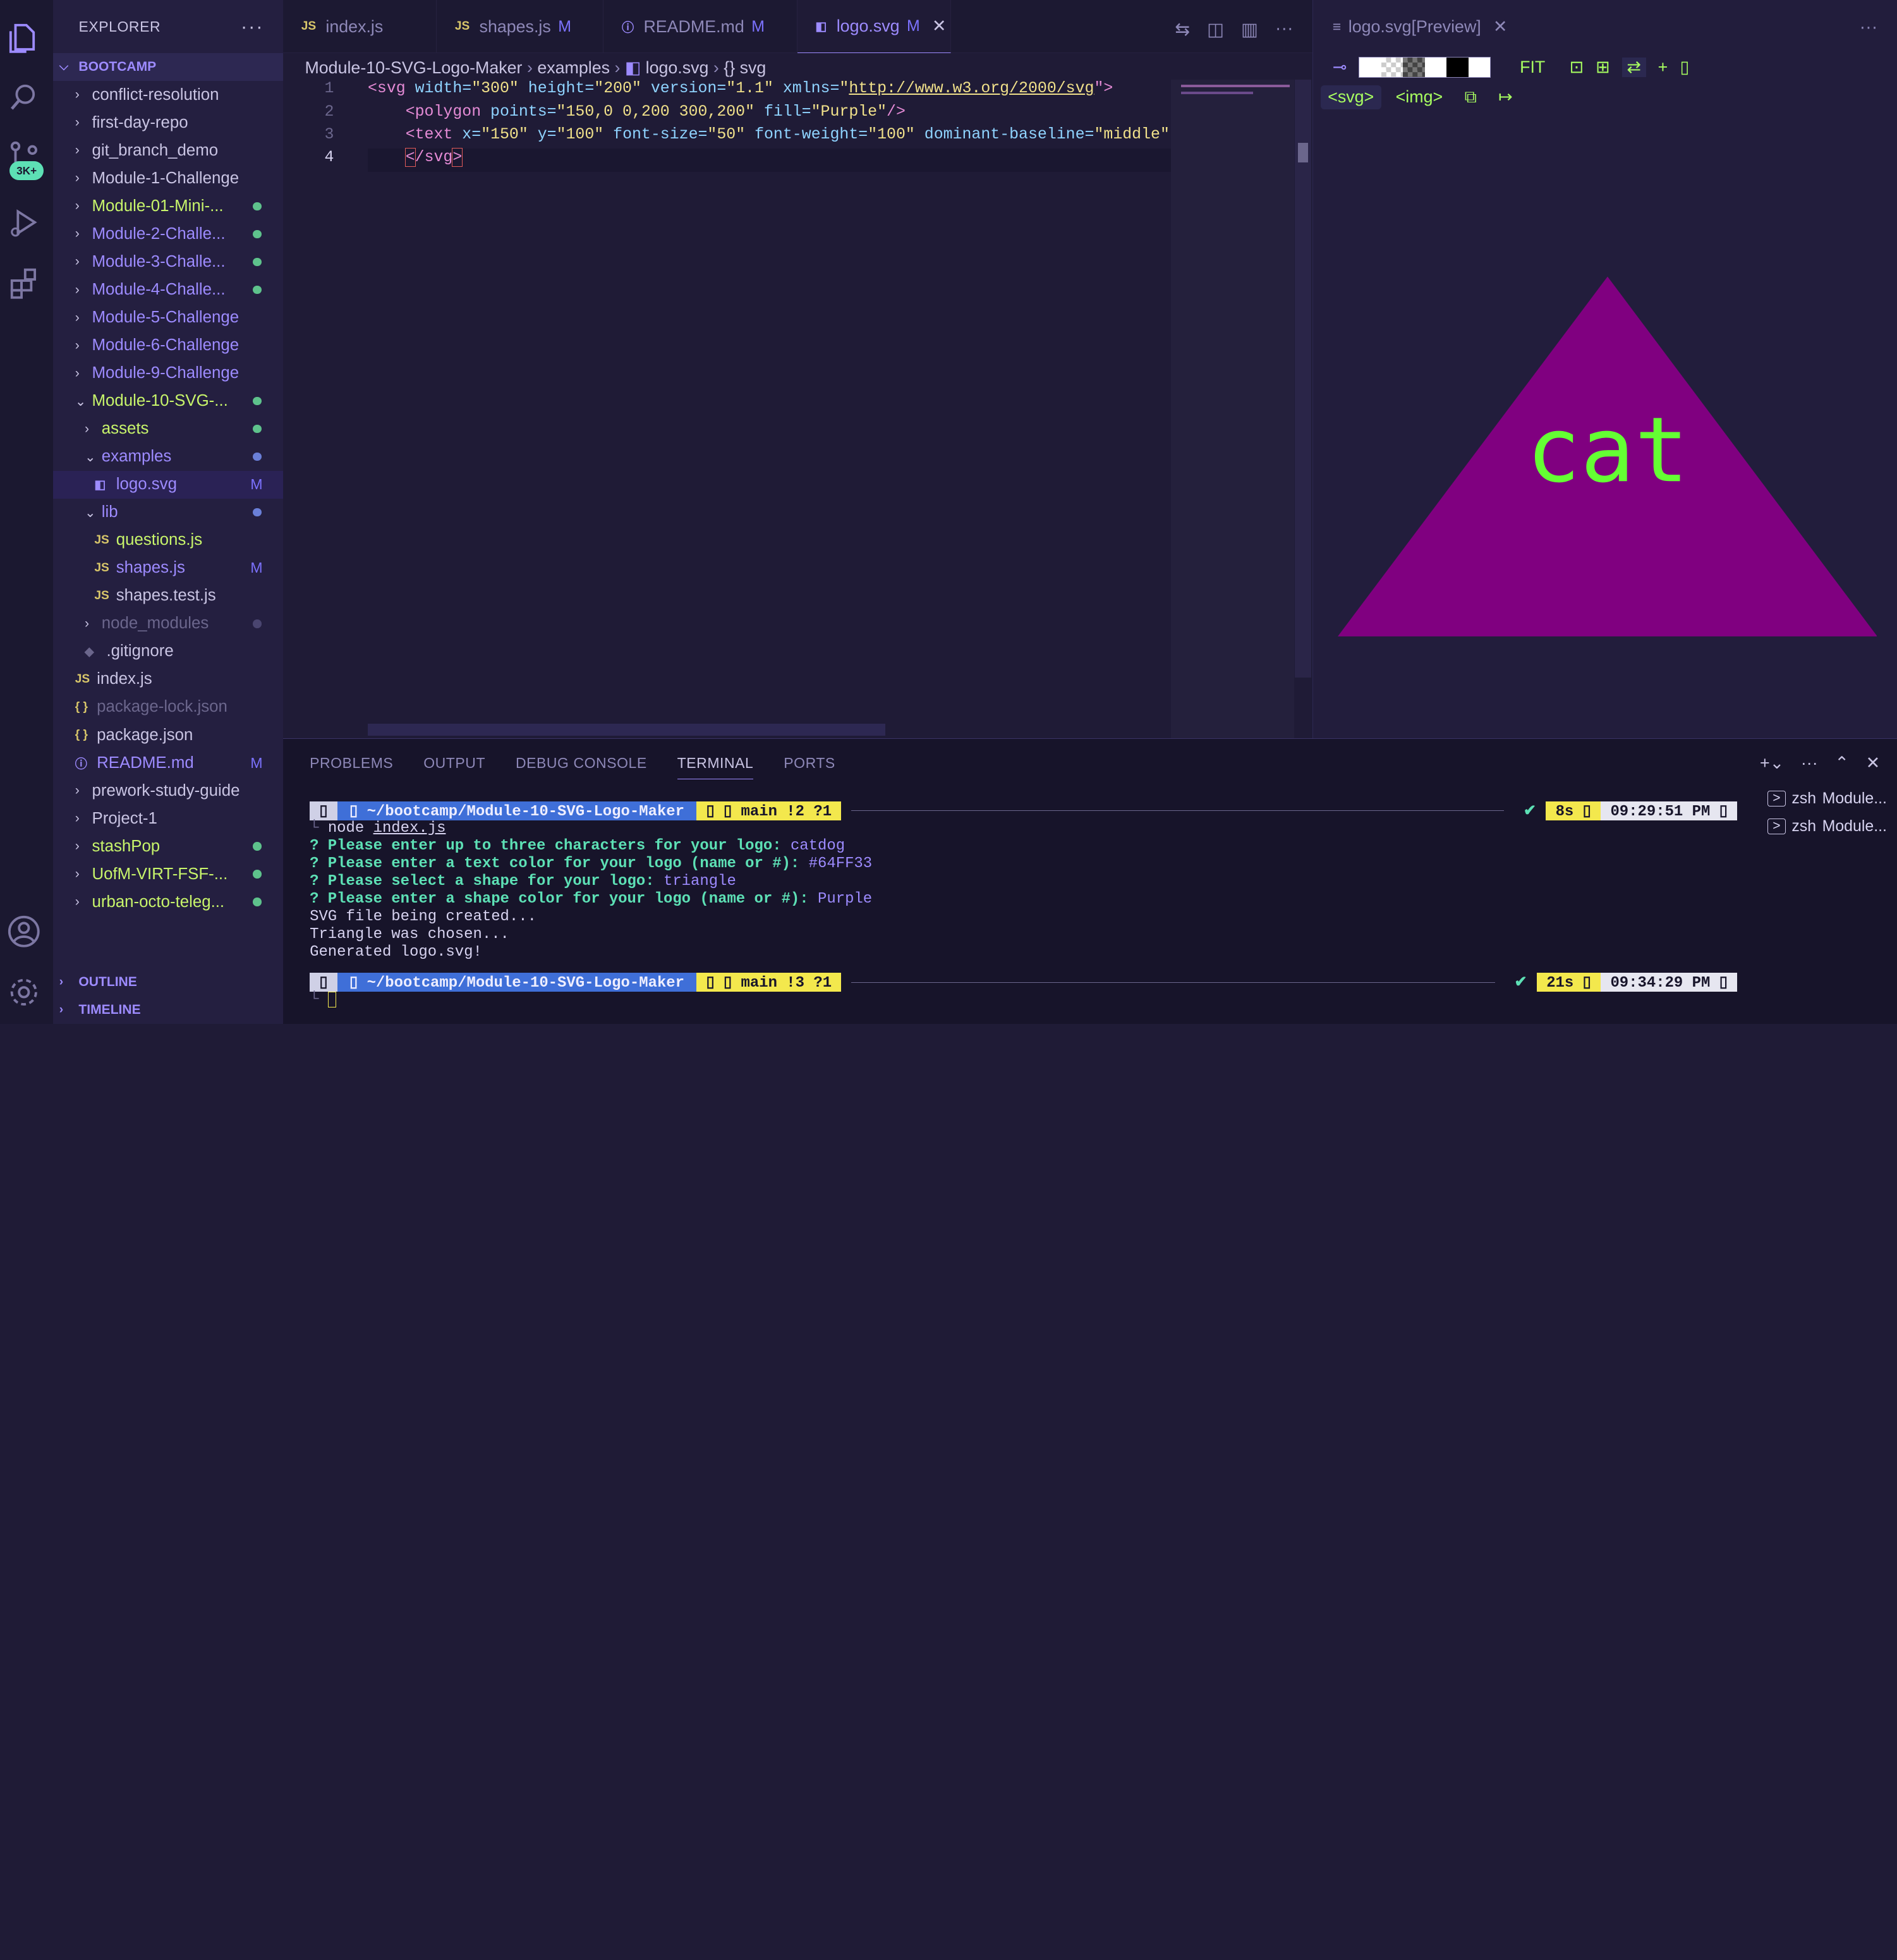 The width and height of the screenshot is (1897, 1960). Describe the element at coordinates (677, 67) in the screenshot. I see `breadcrumb-file: logo.svg` at that location.